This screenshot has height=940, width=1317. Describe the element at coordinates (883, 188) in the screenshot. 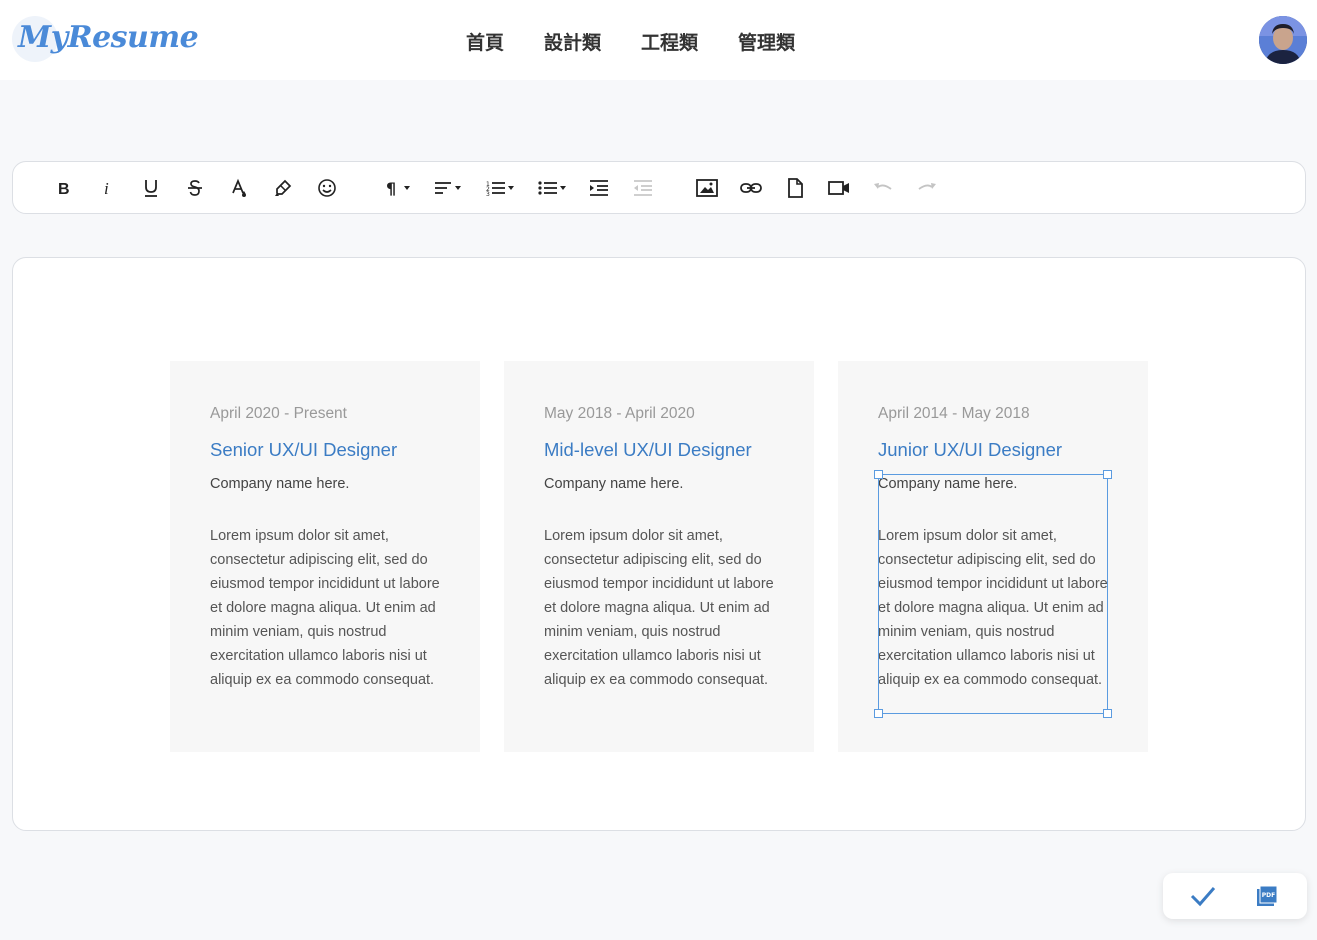

I see `undo-icon` at that location.